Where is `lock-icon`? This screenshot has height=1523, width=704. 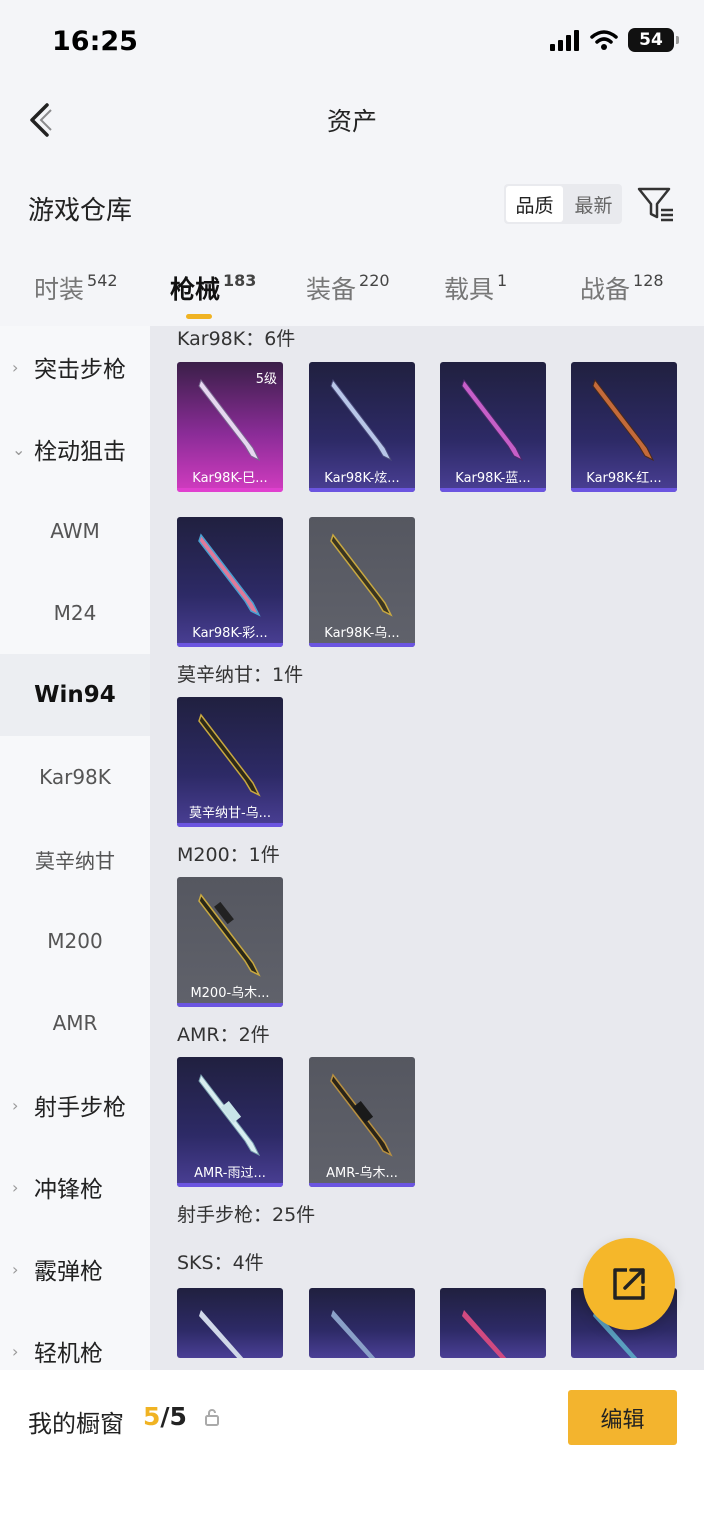
lock-icon is located at coordinates (212, 1417).